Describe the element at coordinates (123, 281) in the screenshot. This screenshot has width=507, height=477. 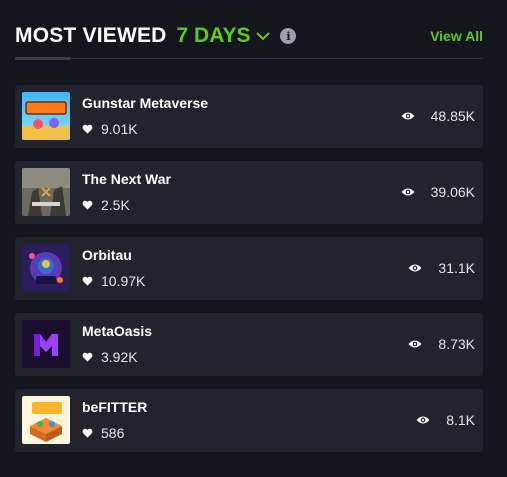
I see `likes-value: 10.97K` at that location.